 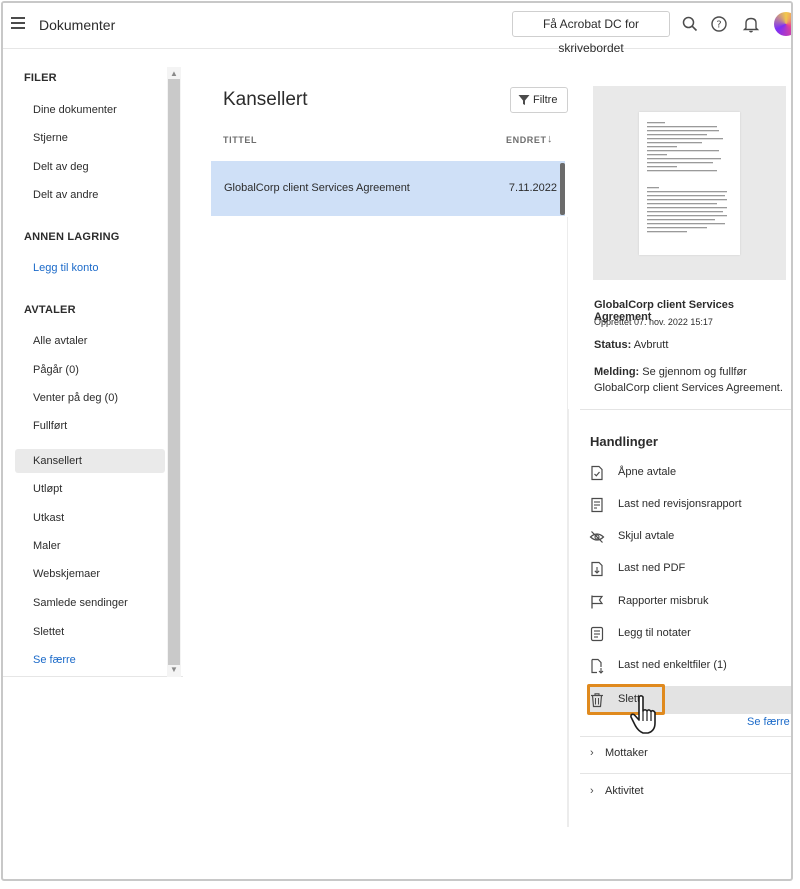 I want to click on sidebar-item-bulk-sends: Samlede sendinger, so click(x=90, y=603).